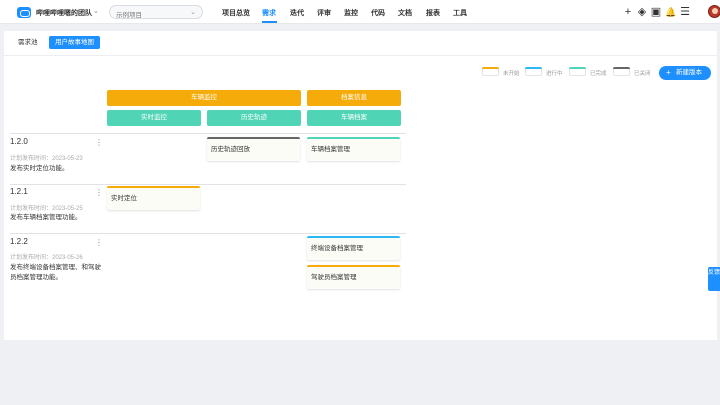  What do you see at coordinates (74, 42) in the screenshot?
I see `tab-user-story-map: 用户故事地图` at bounding box center [74, 42].